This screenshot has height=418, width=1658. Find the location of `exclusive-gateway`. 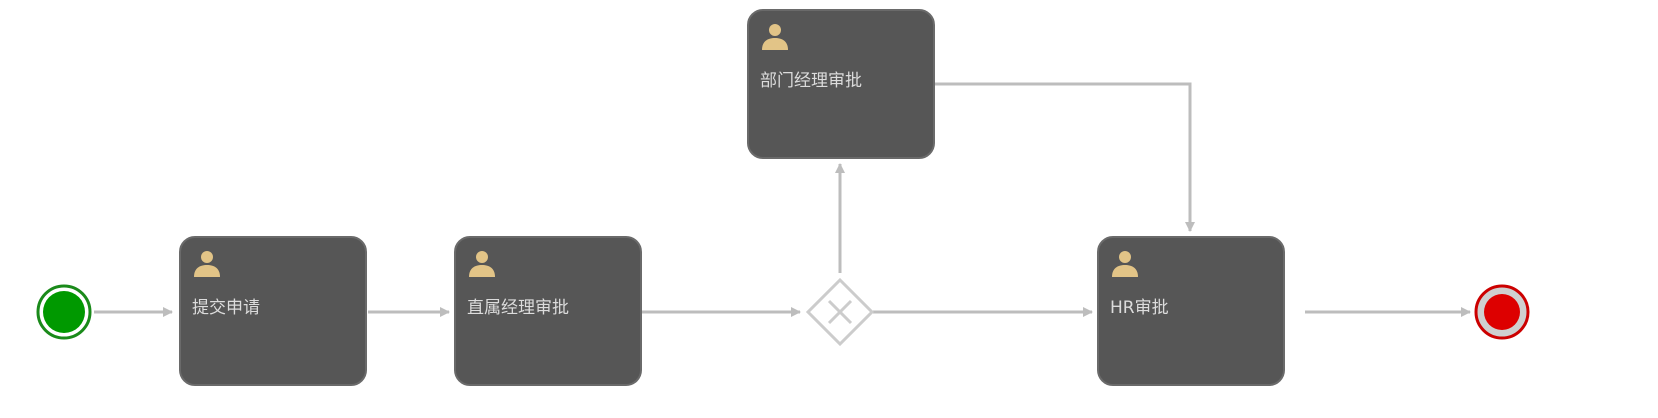

exclusive-gateway is located at coordinates (840, 312).